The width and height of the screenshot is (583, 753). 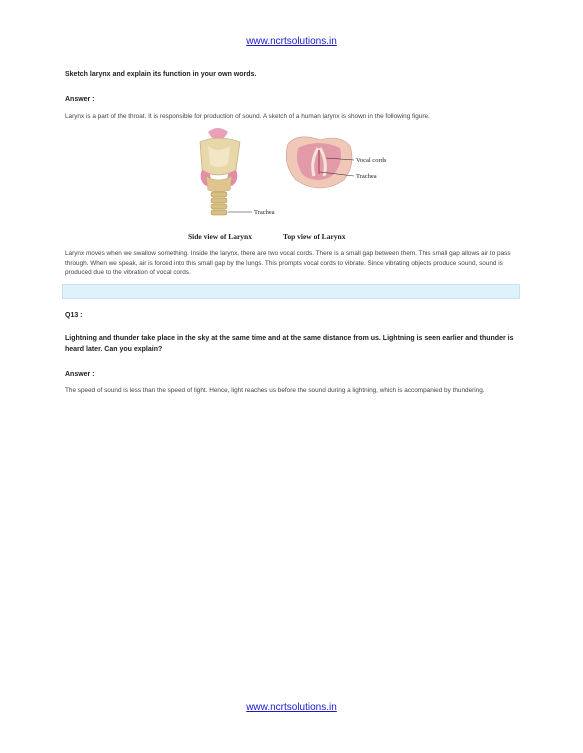 What do you see at coordinates (291, 41) in the screenshot?
I see `header-site-link: www.ncrtsolutions.in` at bounding box center [291, 41].